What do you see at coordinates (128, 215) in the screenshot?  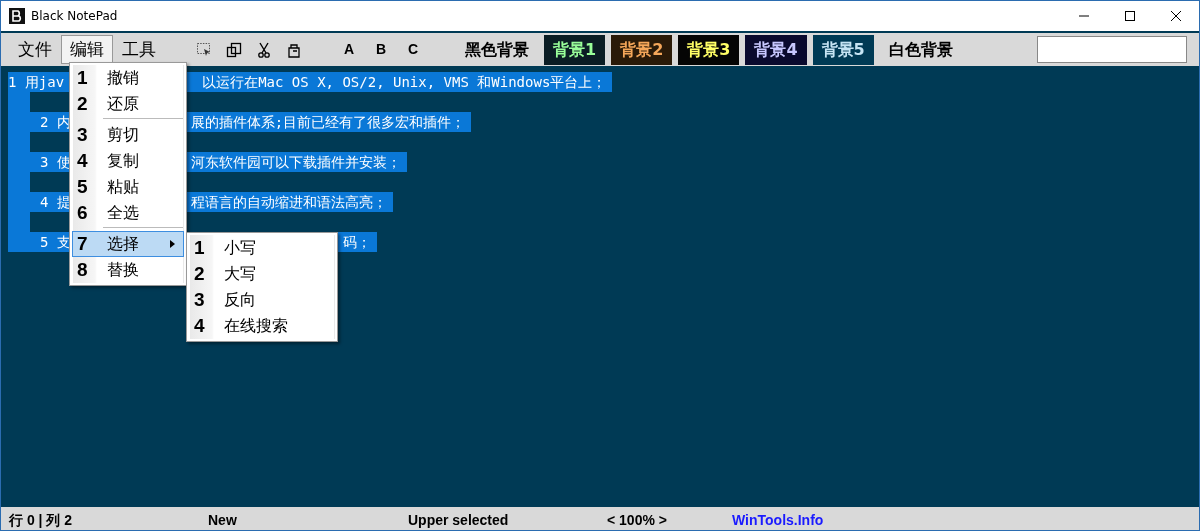 I see `menu-item: 6 全选` at bounding box center [128, 215].